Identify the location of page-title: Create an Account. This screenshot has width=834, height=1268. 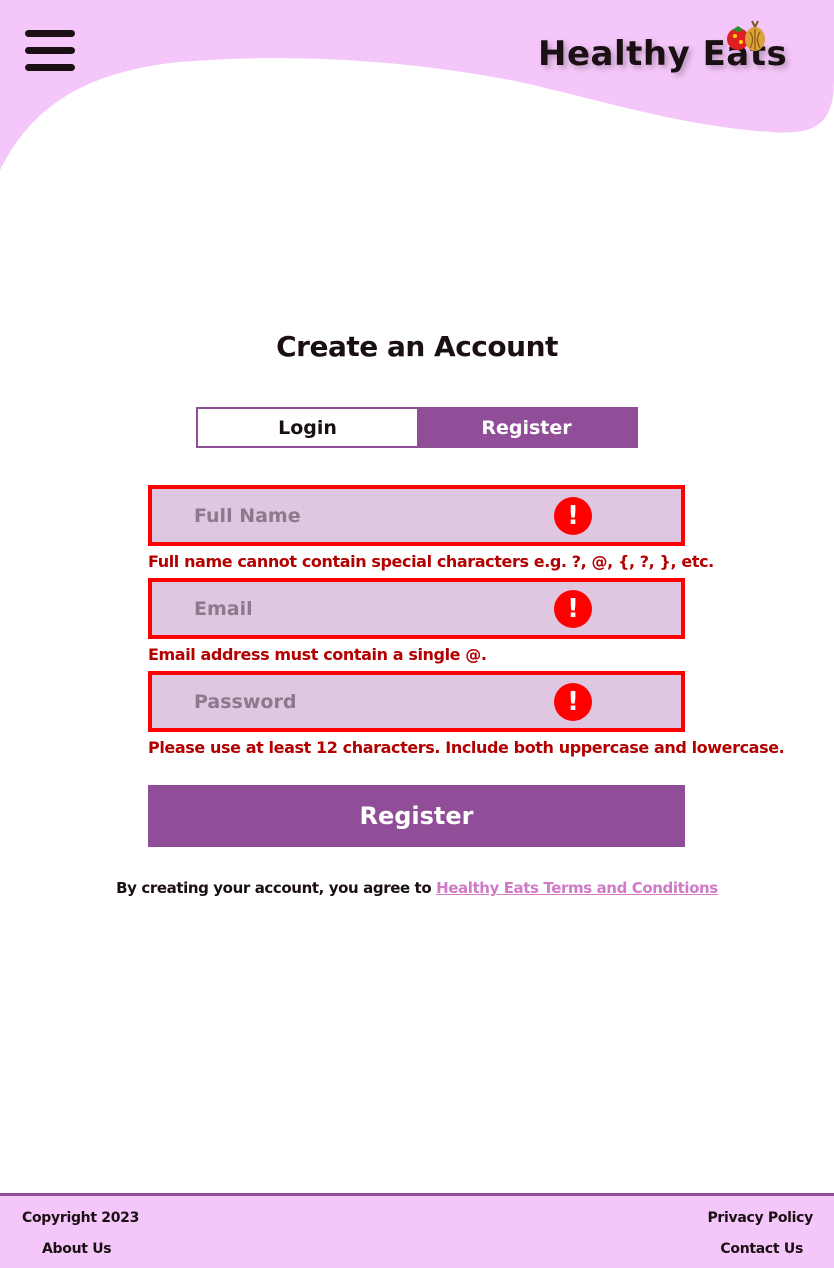
(417, 346).